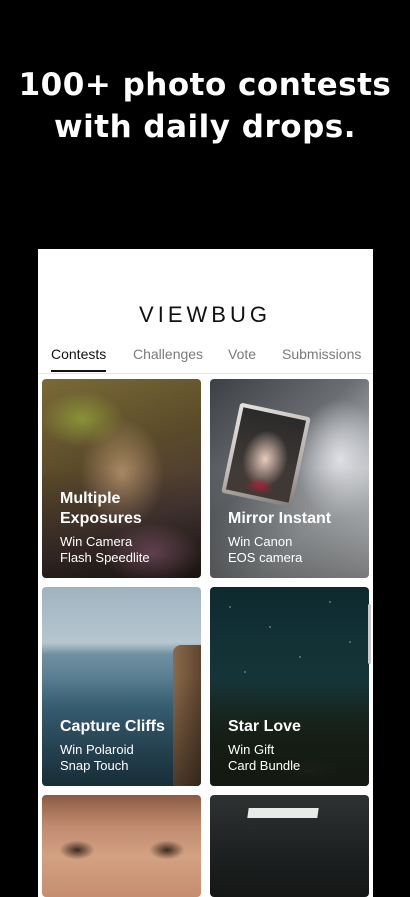  Describe the element at coordinates (96, 541) in the screenshot. I see `contest-prize: Win Camera` at that location.